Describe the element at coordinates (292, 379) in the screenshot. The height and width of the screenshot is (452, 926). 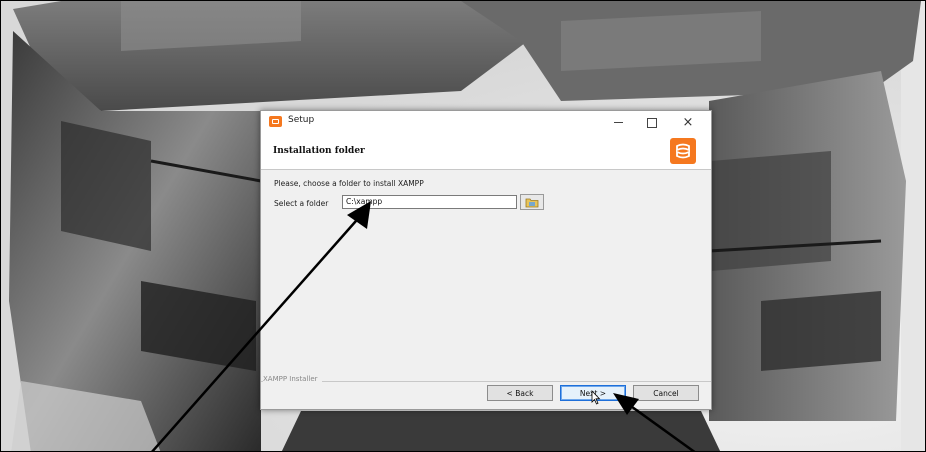
I see `installer-group-label: XAMPP Installer` at that location.